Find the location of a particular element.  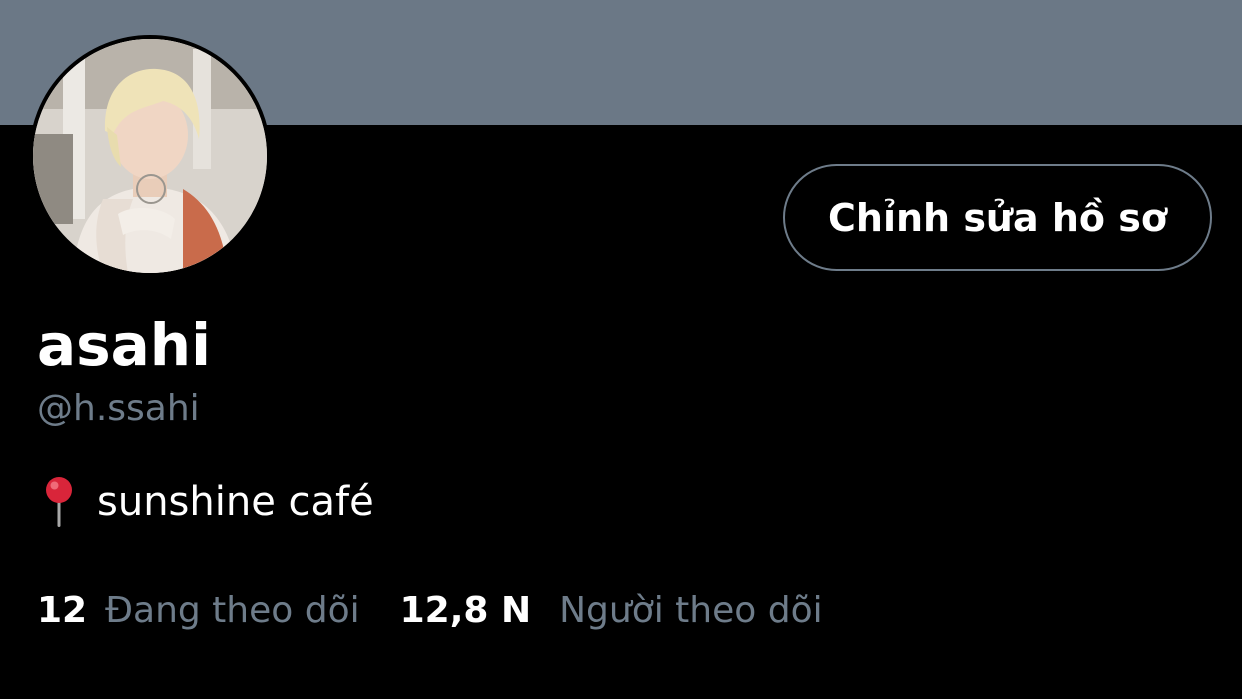

avatar-photo is located at coordinates (150, 156).